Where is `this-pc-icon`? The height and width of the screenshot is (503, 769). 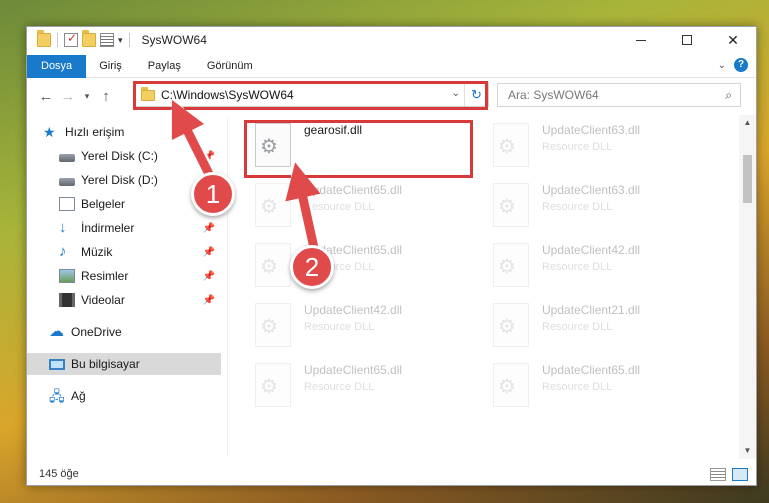
this-pc-icon is located at coordinates (57, 364).